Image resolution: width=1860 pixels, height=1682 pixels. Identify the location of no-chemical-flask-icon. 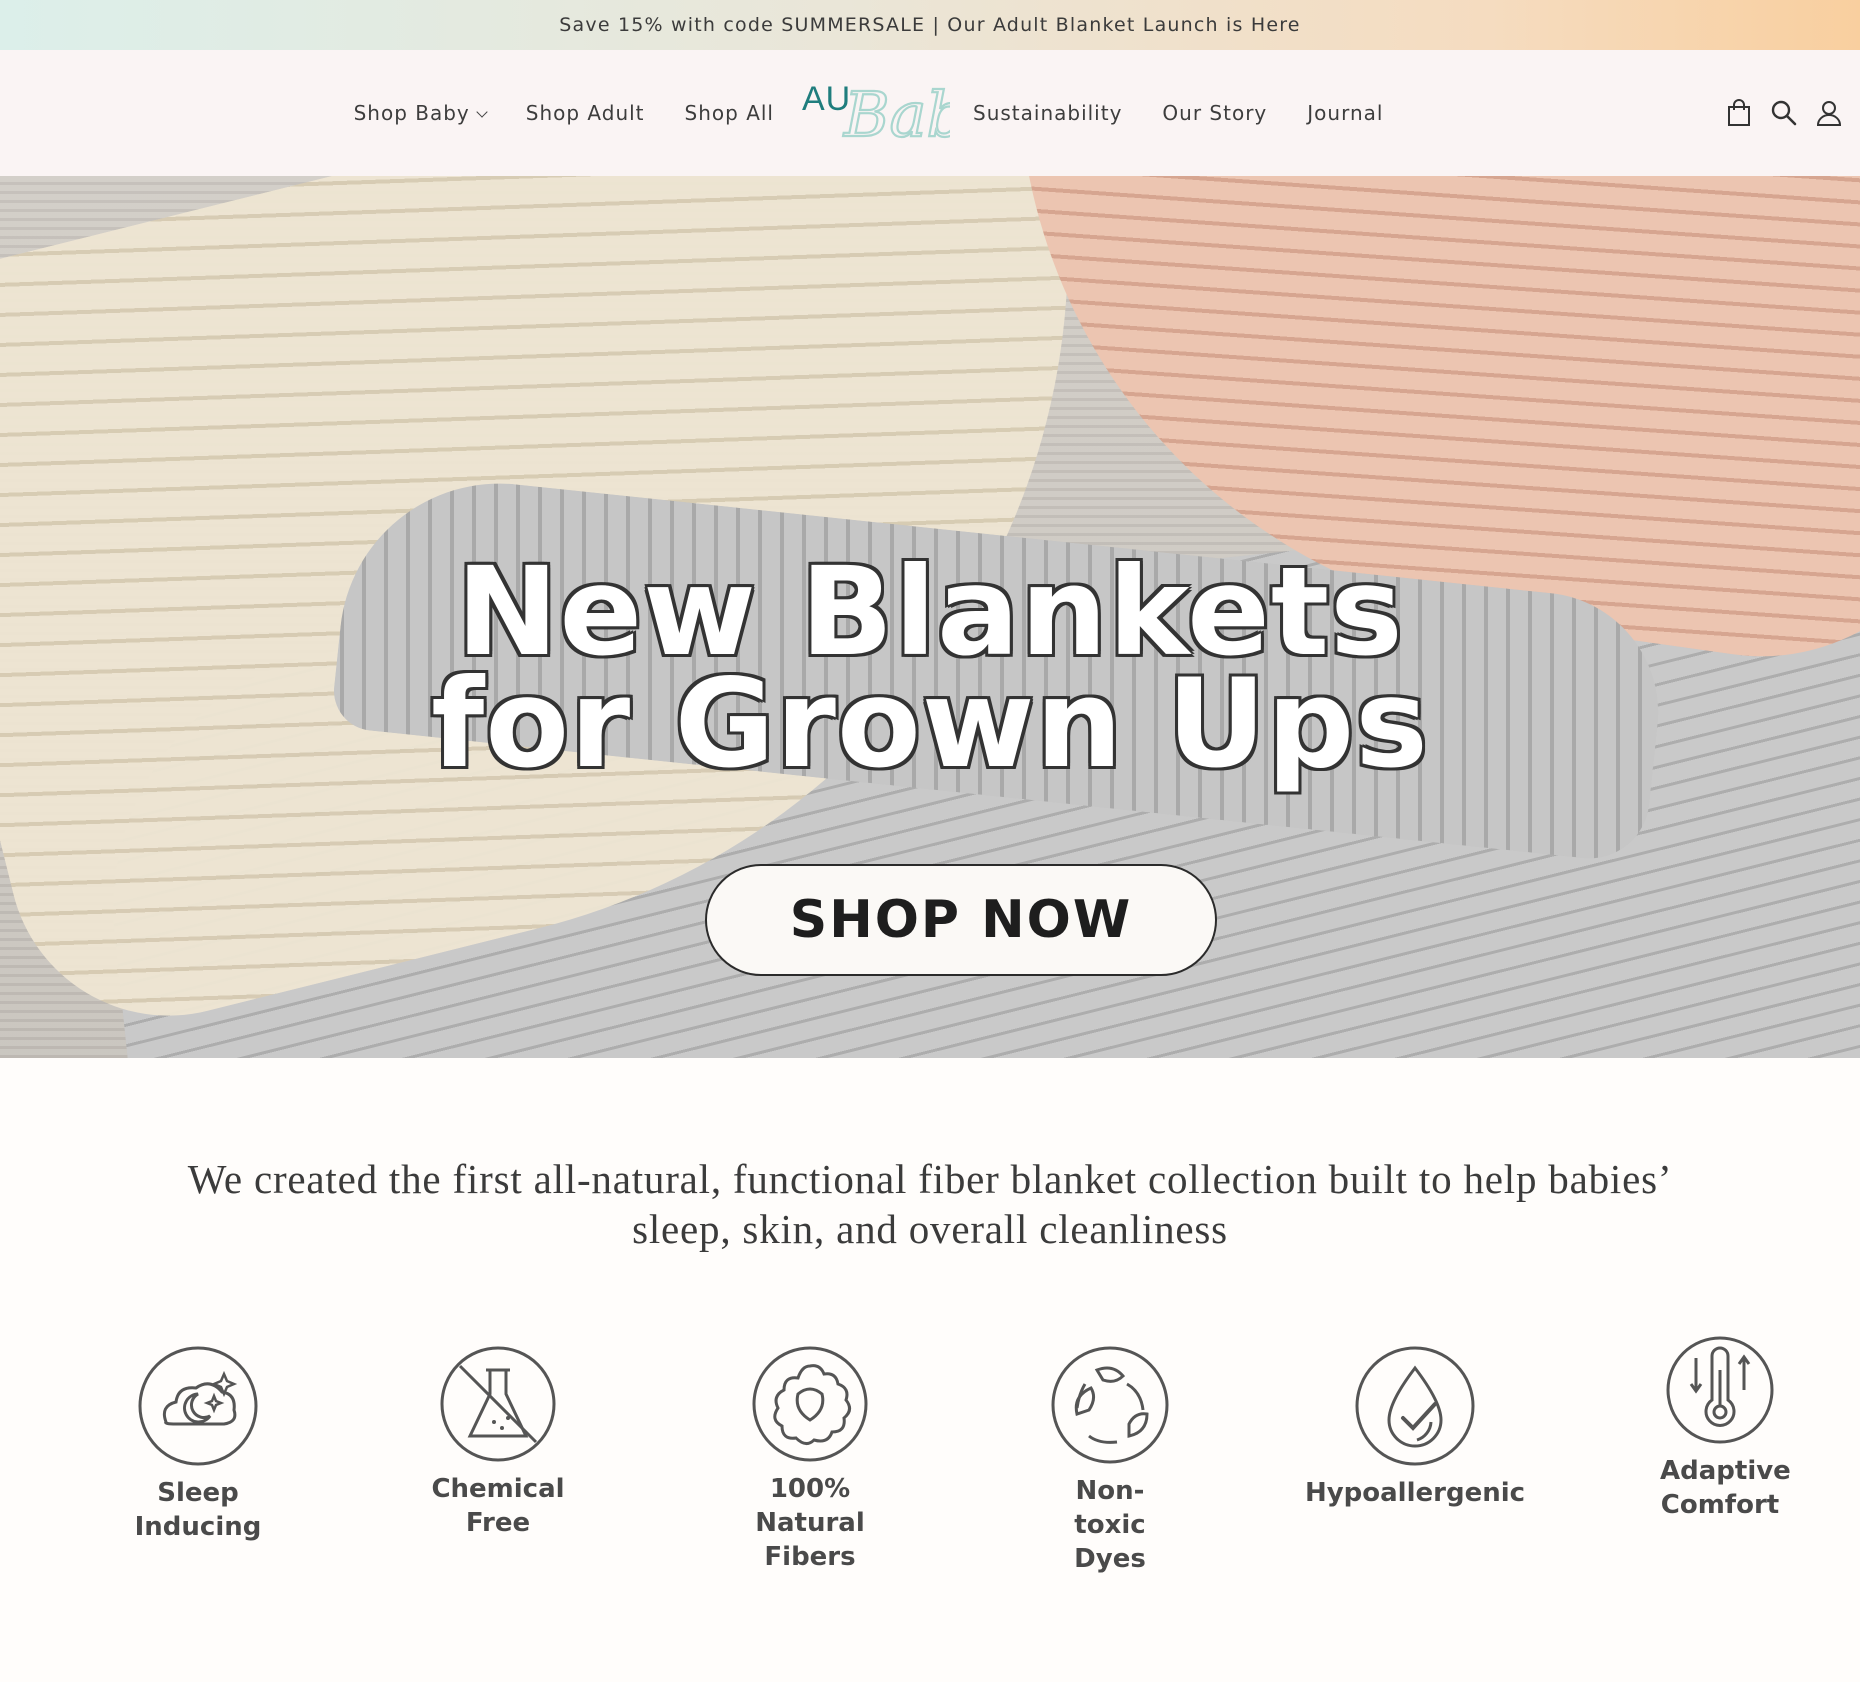
(498, 1404).